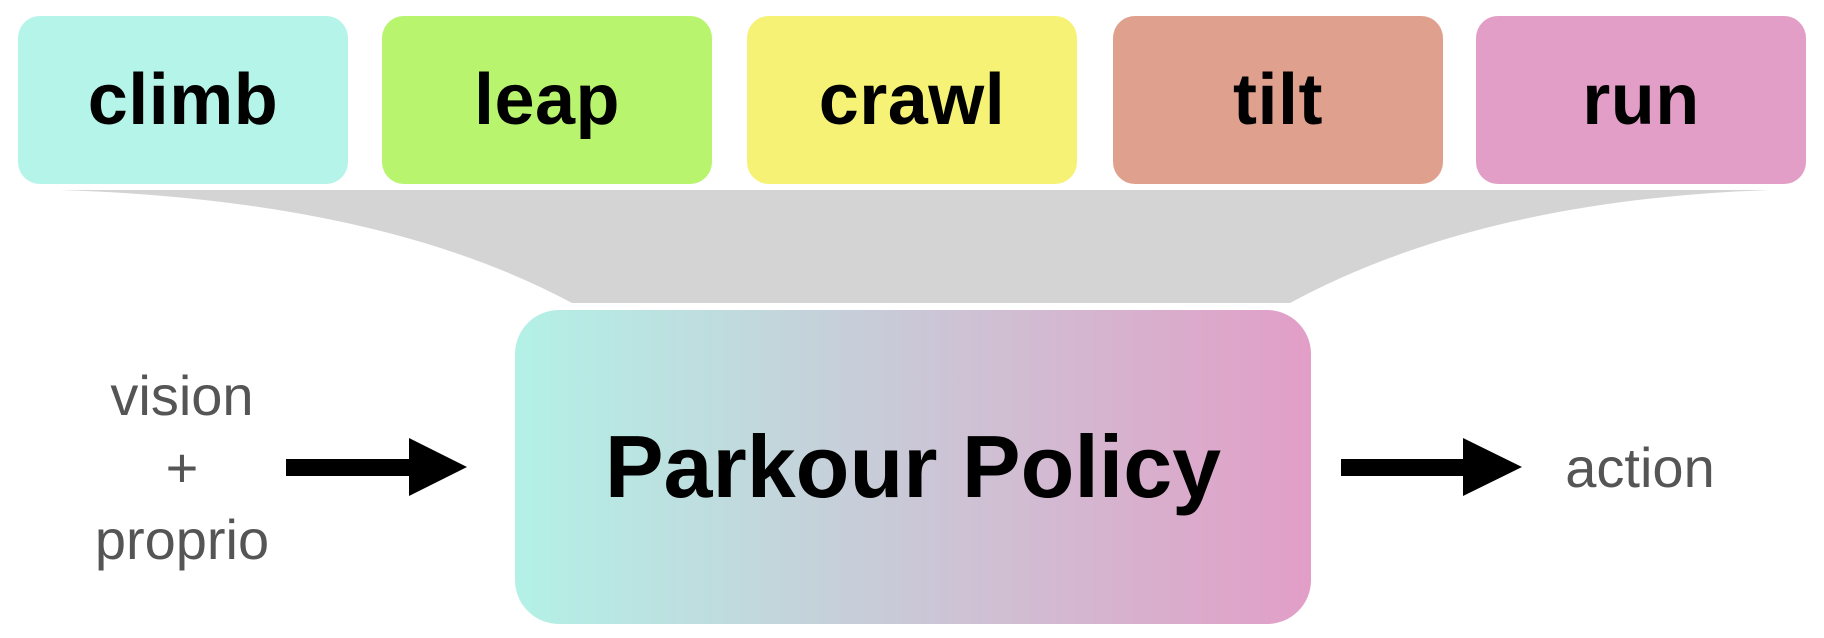  What do you see at coordinates (182, 539) in the screenshot?
I see `input-proprio-text: proprio` at bounding box center [182, 539].